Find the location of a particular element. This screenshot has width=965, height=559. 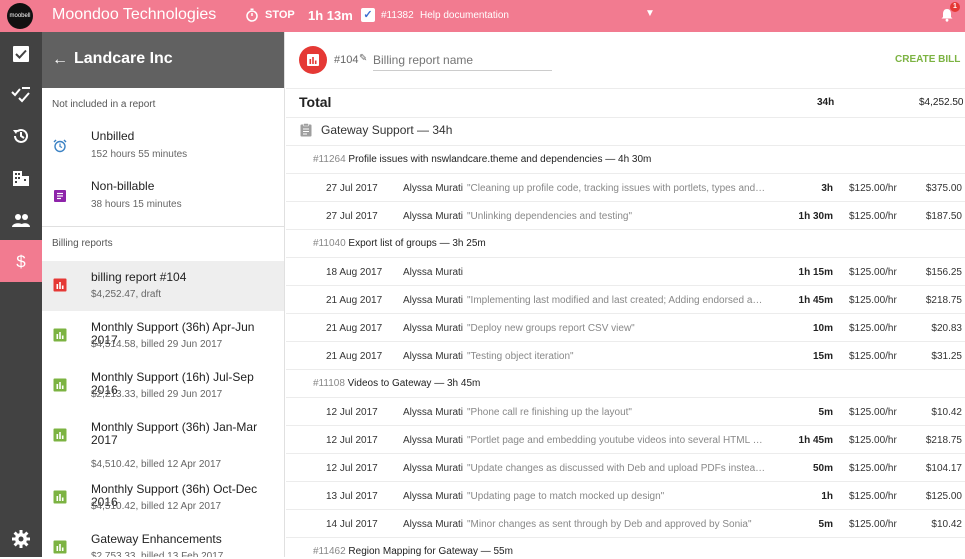

total-amount: $4,252.50 is located at coordinates (941, 102).